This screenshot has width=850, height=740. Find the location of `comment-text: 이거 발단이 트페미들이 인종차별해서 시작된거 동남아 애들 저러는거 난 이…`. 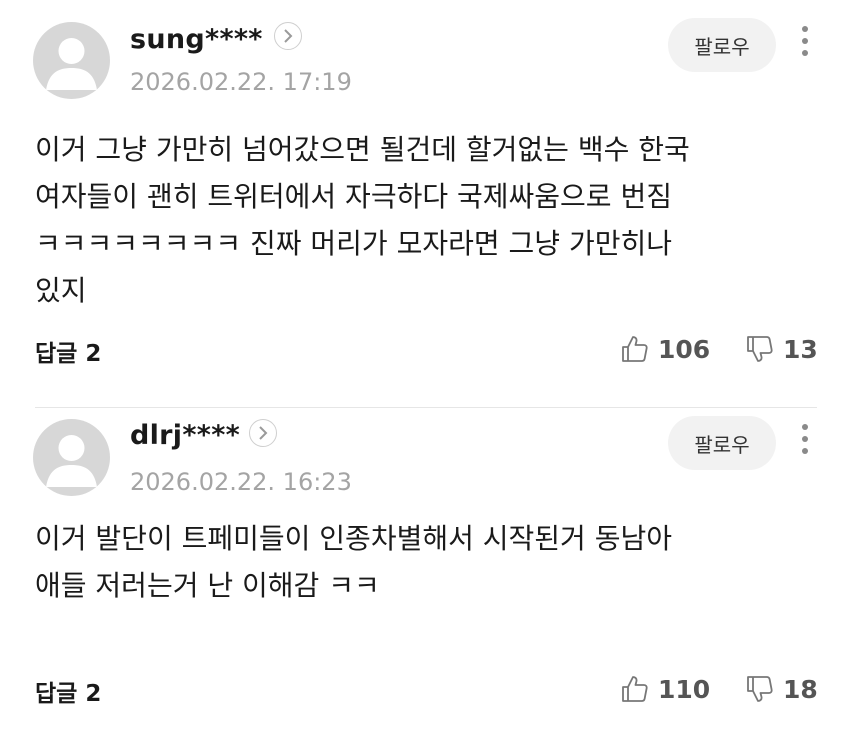

comment-text: 이거 발단이 트페미들이 인종차별해서 시작된거 동남아 애들 저러는거 난 이… is located at coordinates (353, 562).